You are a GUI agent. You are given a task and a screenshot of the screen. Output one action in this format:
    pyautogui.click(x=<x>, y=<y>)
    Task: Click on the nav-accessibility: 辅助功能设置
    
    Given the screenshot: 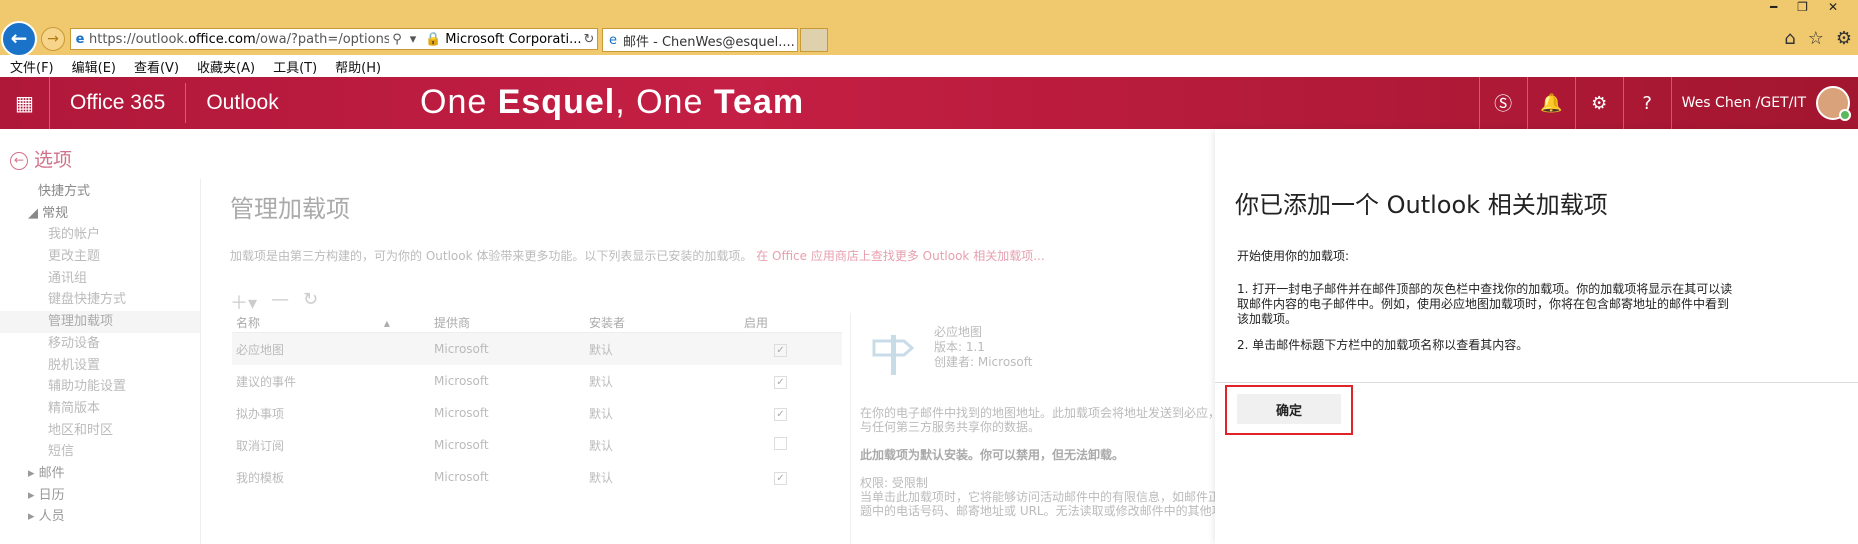 What is the action you would take?
    pyautogui.click(x=100, y=387)
    